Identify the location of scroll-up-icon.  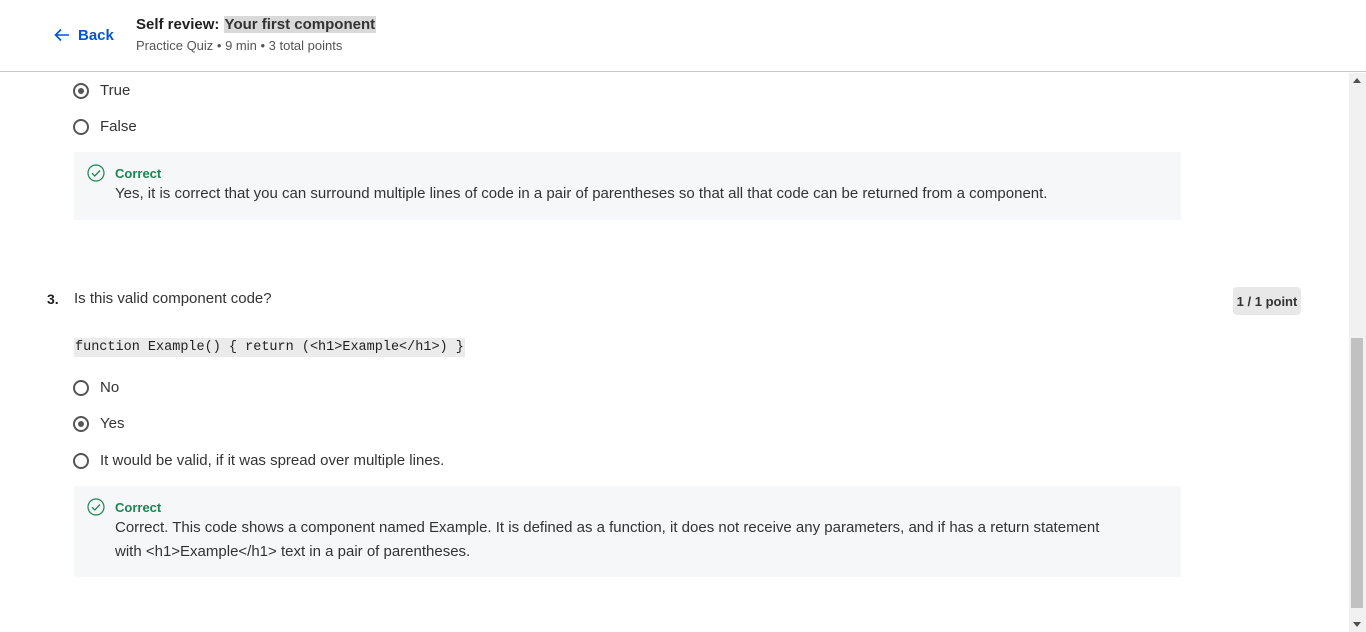
(1357, 80).